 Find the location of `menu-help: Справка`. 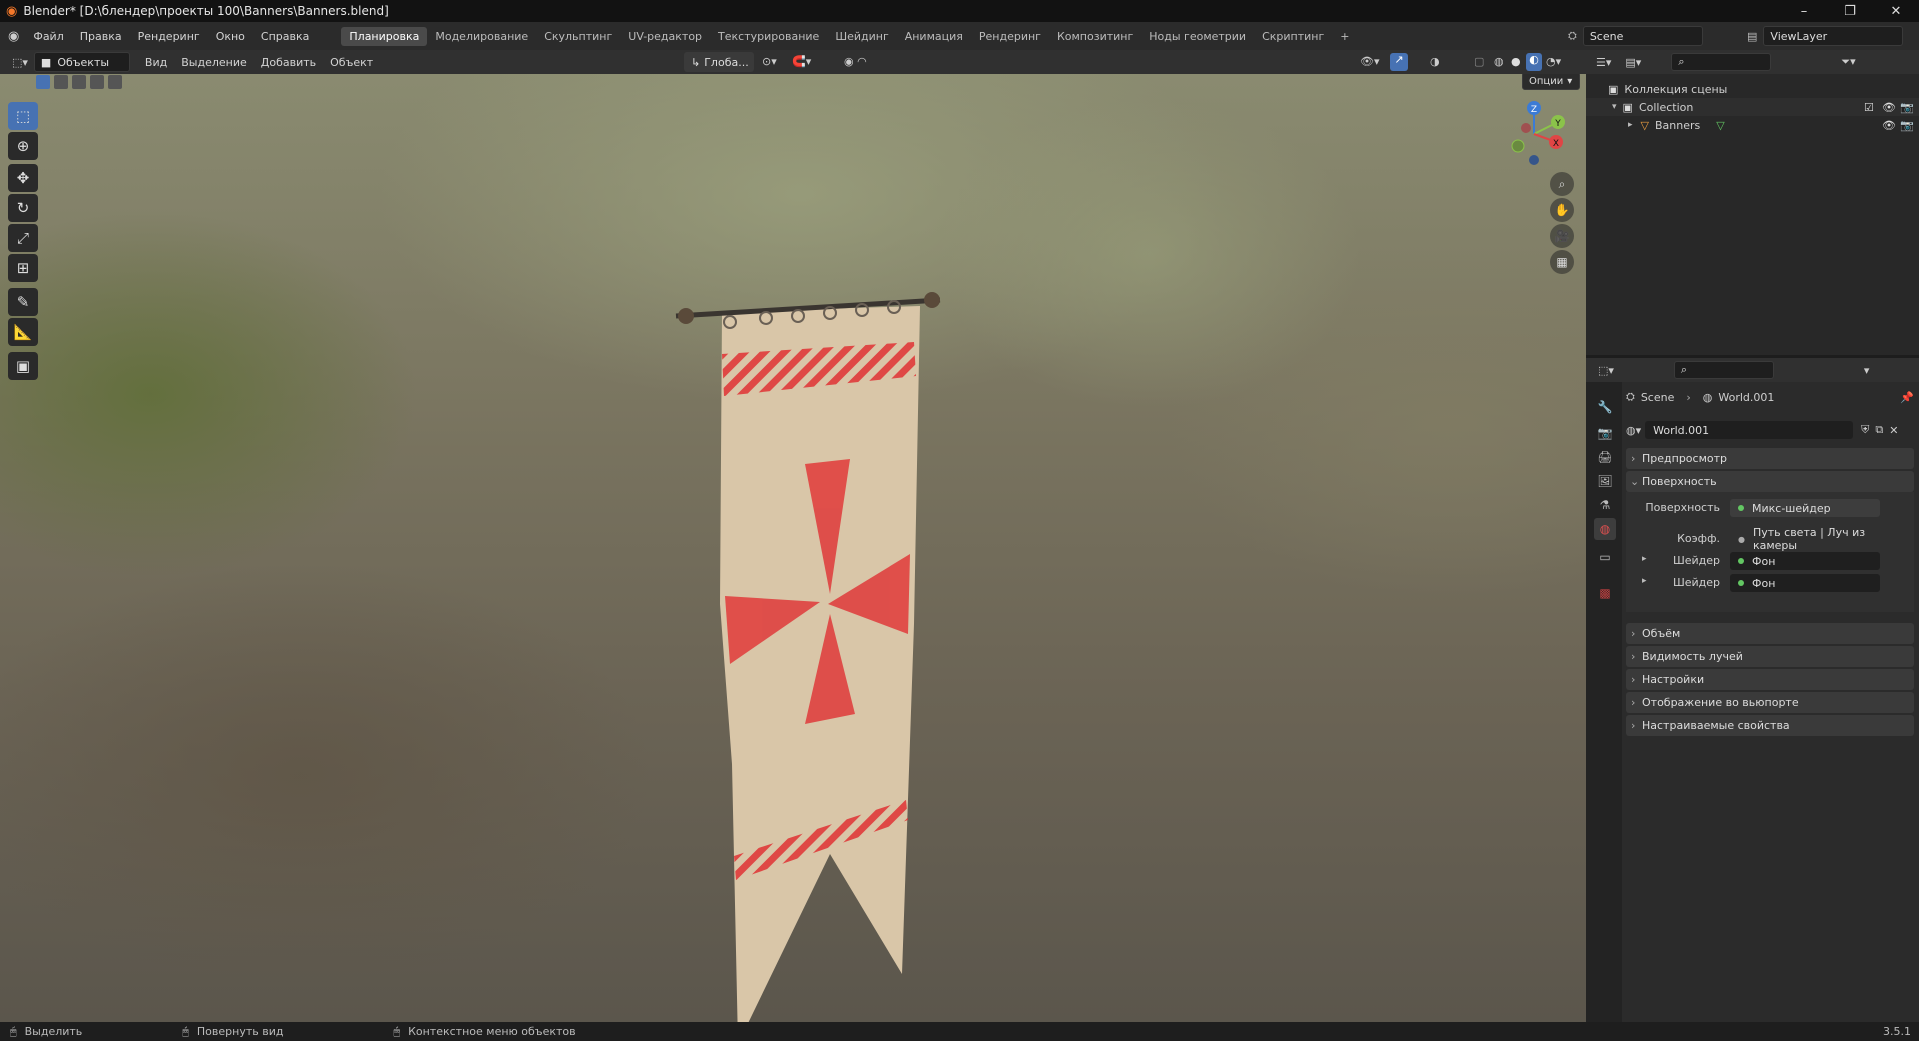

menu-help: Справка is located at coordinates (285, 36).